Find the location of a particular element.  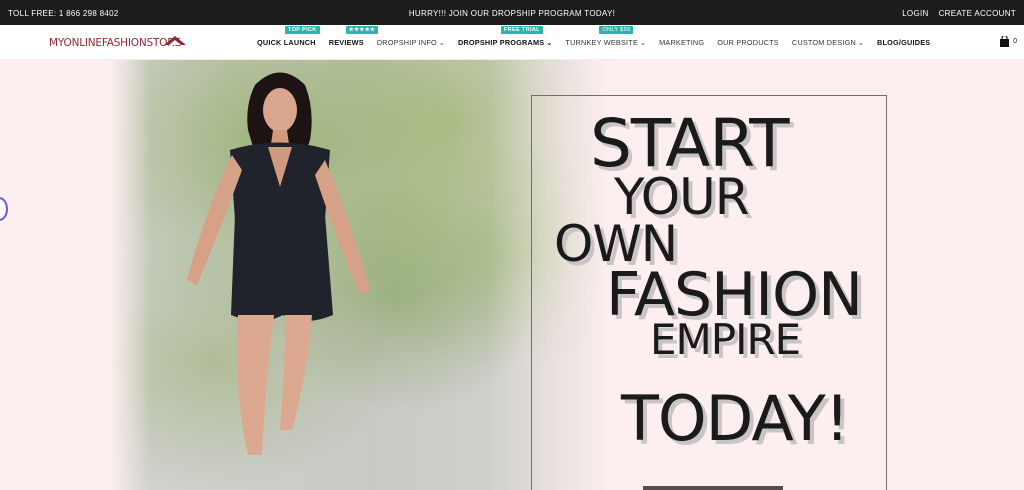

badge-top-pick: TOP PICK is located at coordinates (302, 30).